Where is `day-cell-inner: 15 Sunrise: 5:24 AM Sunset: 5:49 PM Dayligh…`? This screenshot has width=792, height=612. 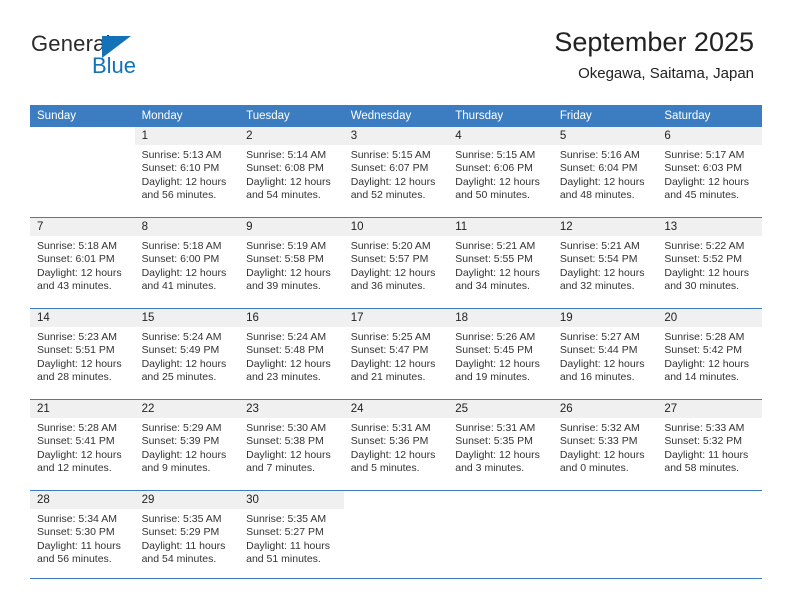 day-cell-inner: 15 Sunrise: 5:24 AM Sunset: 5:49 PM Dayligh… is located at coordinates (187, 354).